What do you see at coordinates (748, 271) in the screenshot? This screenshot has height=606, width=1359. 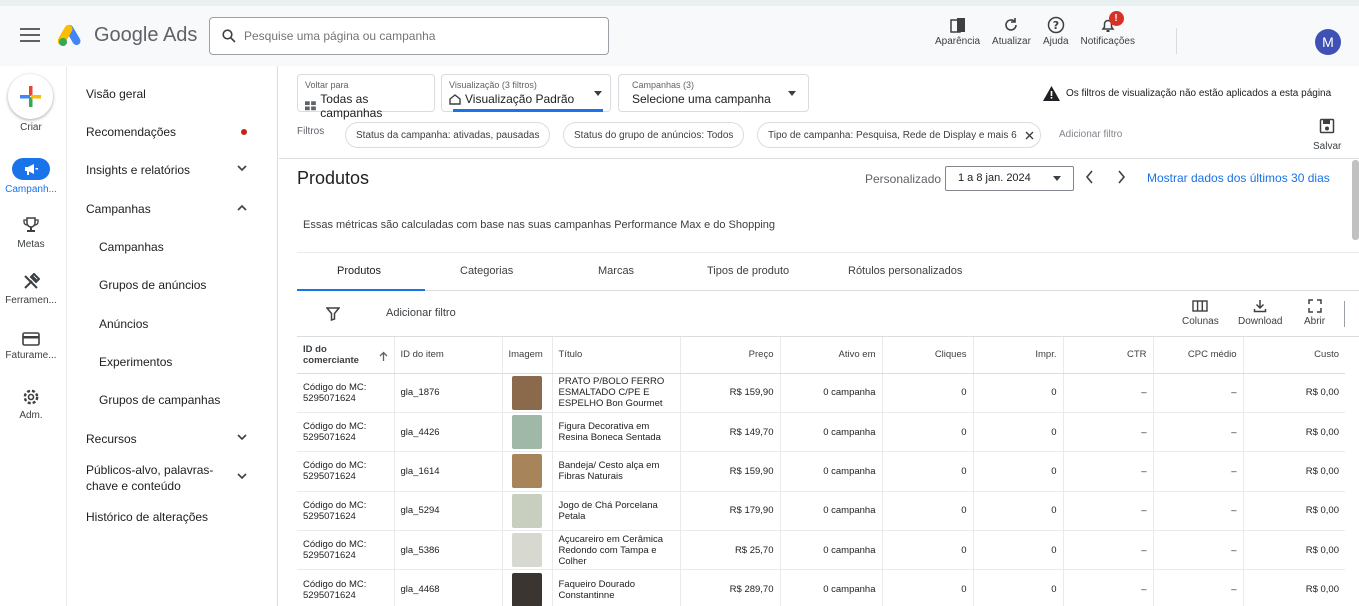 I see `tab-product-types: Tipos de produto` at bounding box center [748, 271].